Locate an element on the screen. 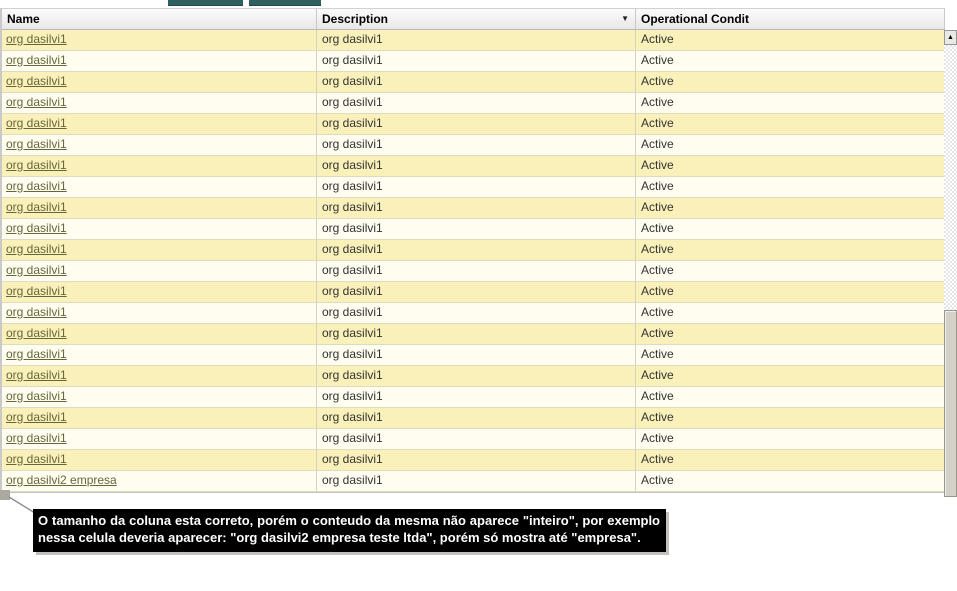 This screenshot has height=591, width=957. table-row: org dasilvi2 empresa org dasilvi1 Active is located at coordinates (473, 481).